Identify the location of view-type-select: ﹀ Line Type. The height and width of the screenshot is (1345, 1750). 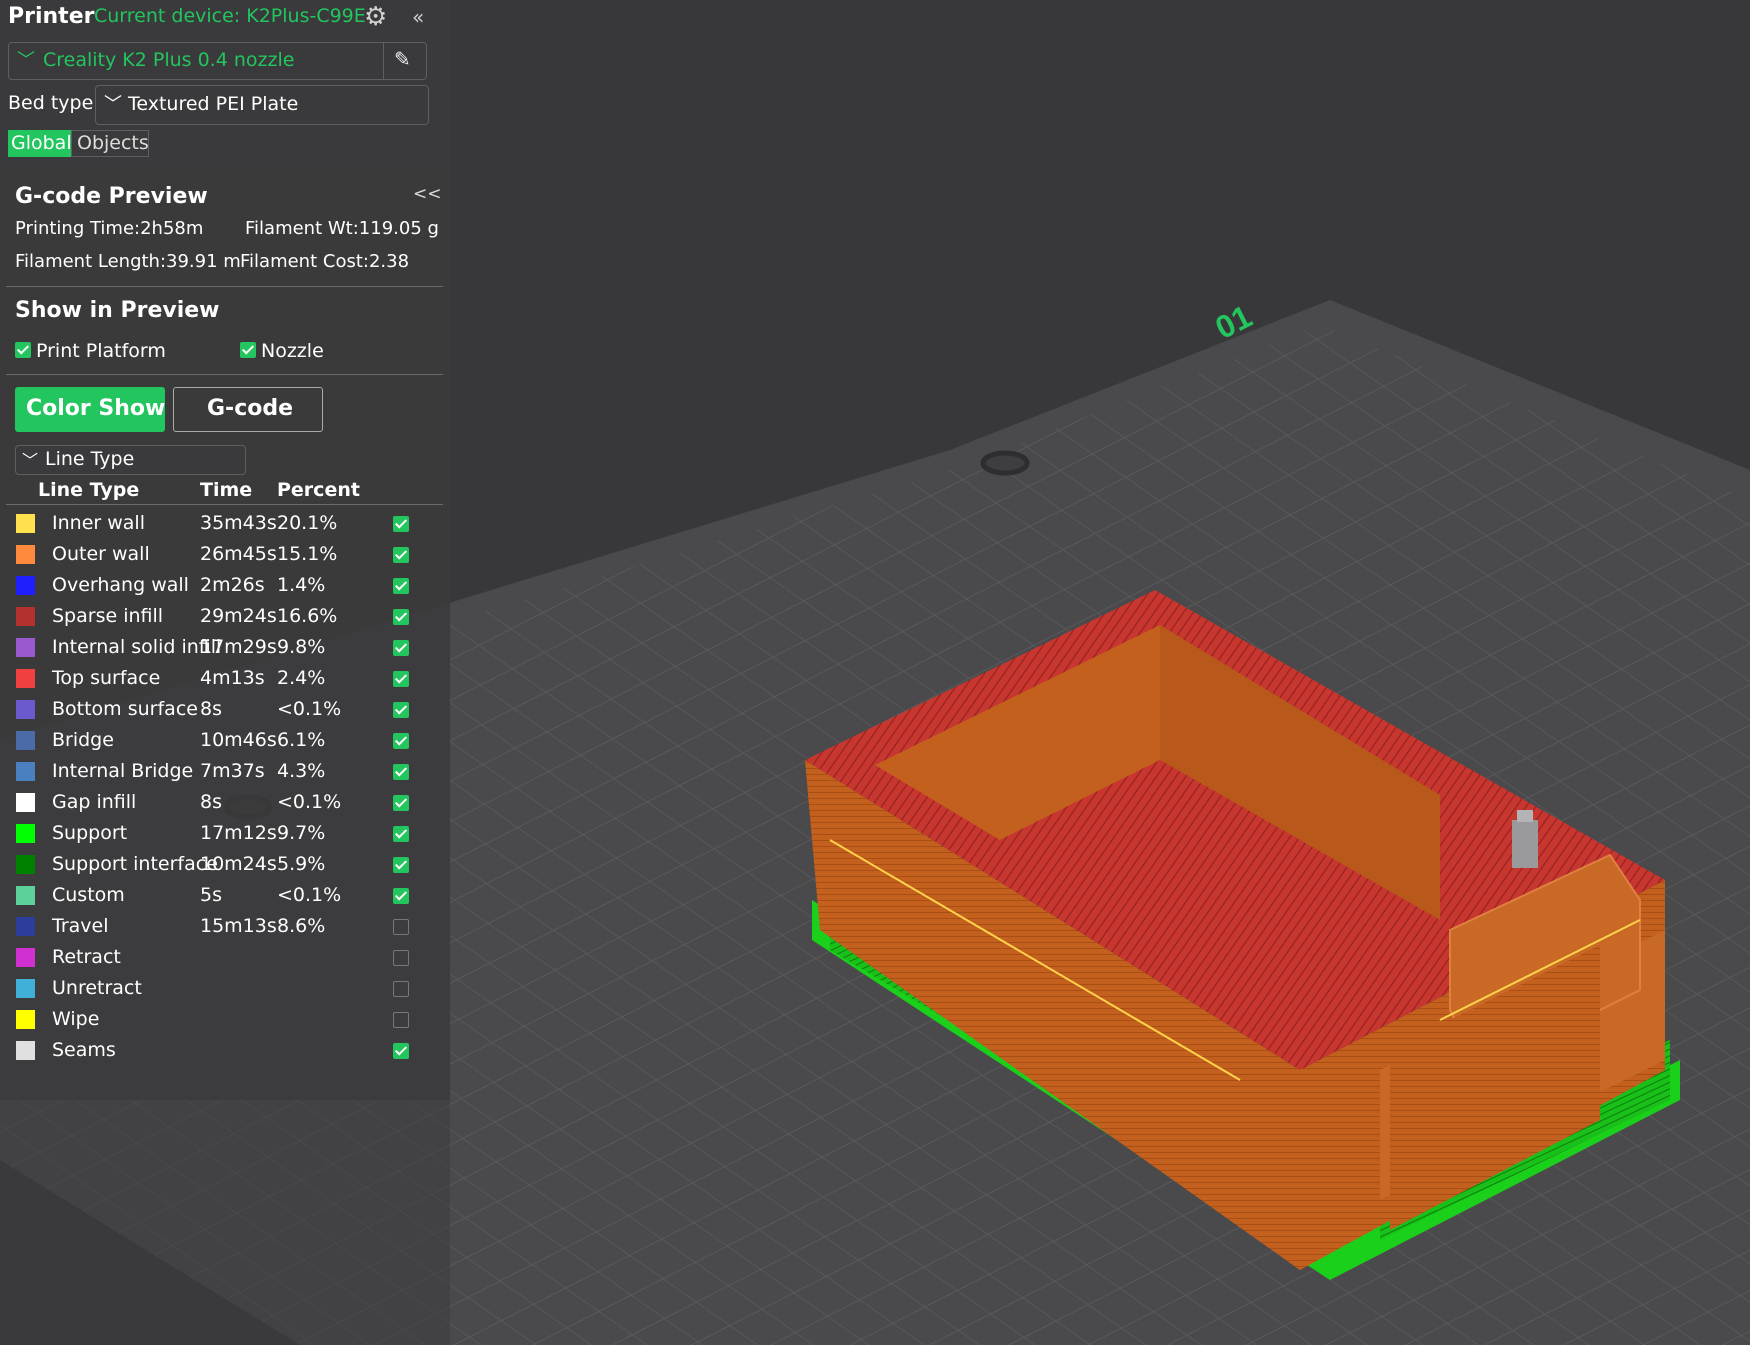
(130, 460).